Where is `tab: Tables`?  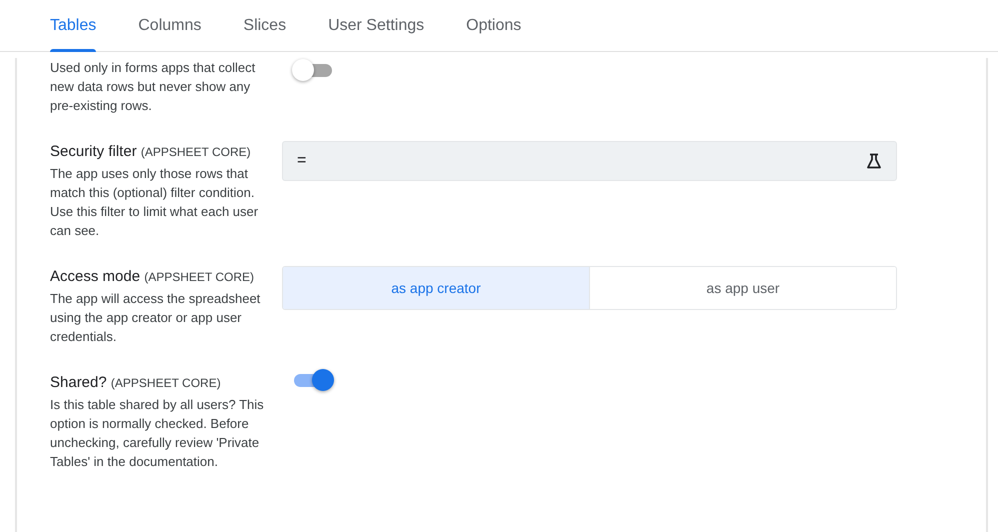 tab: Tables is located at coordinates (73, 25).